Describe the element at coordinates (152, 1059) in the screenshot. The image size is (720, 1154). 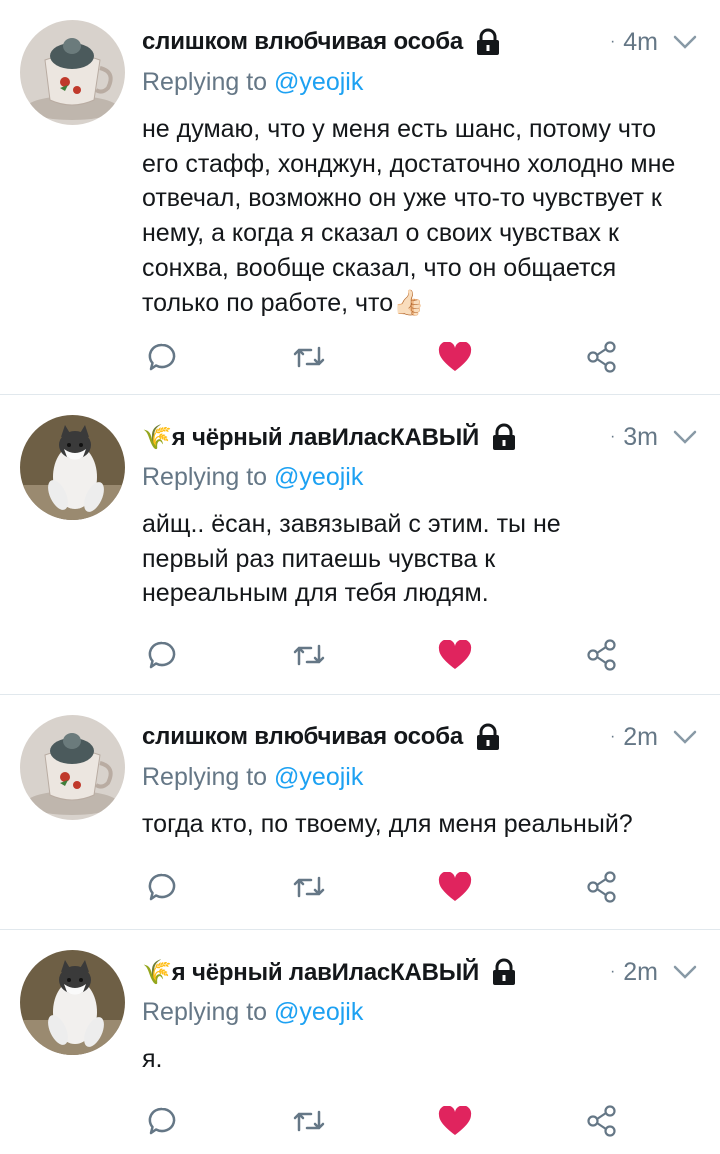
I see `tweet-text: я.` at that location.